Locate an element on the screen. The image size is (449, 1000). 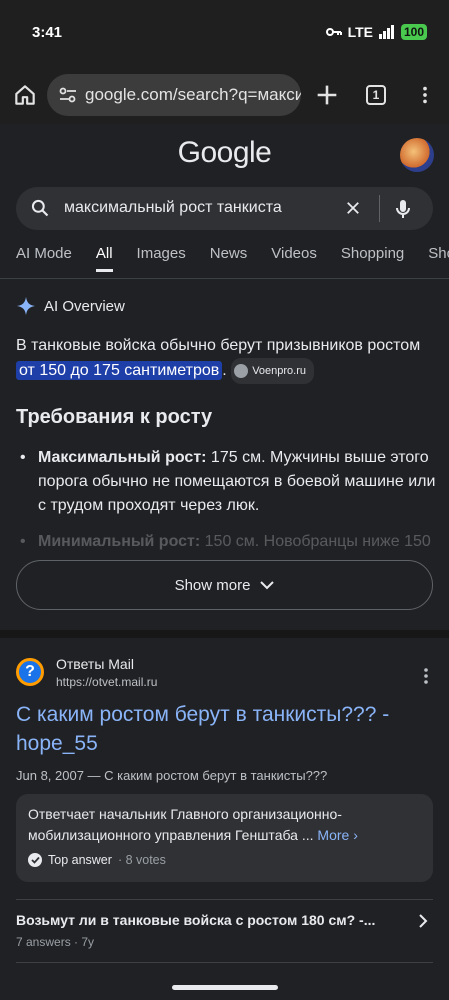
search-box: максимальный рост танкиста is located at coordinates (224, 208).